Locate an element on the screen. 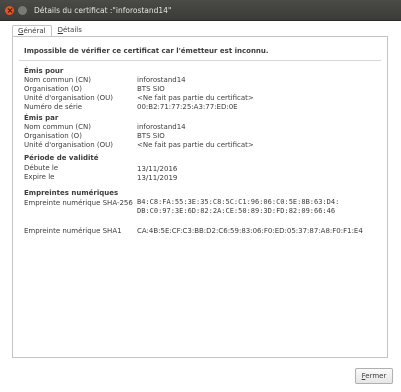 The height and width of the screenshot is (392, 401). issued-by-ou-value: <Ne fait pas partie du certificat> is located at coordinates (195, 145).